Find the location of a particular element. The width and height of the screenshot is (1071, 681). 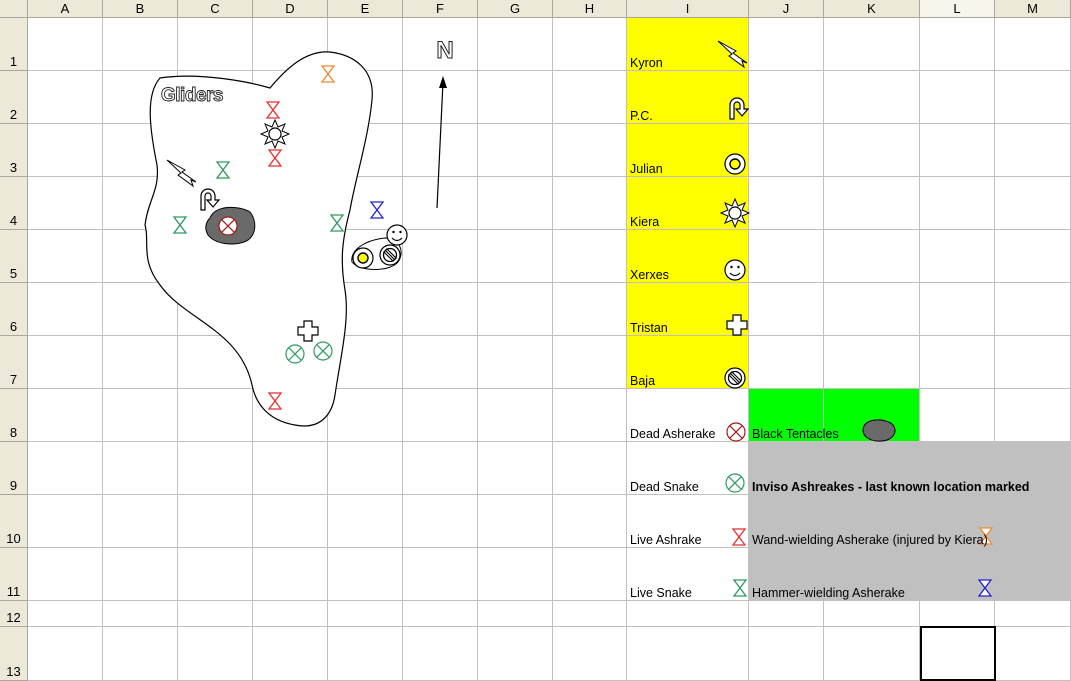

row-header-7: 7 is located at coordinates (14, 362).